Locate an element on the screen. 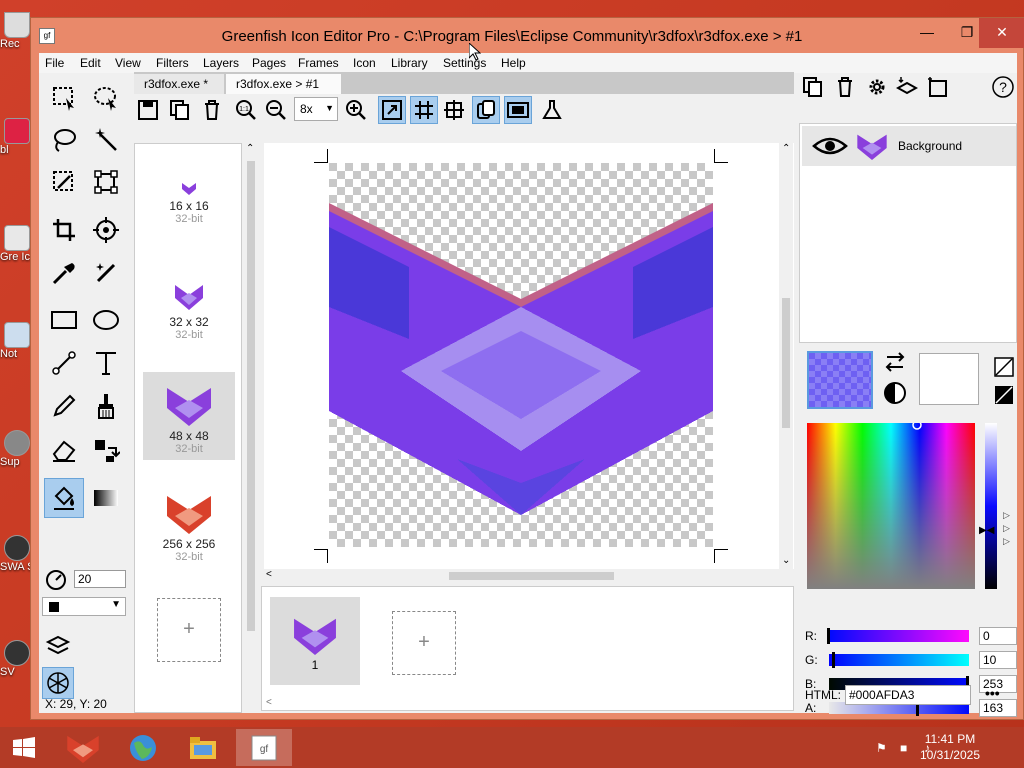 The height and width of the screenshot is (768, 1024). ellipse-tool is located at coordinates (106, 320).